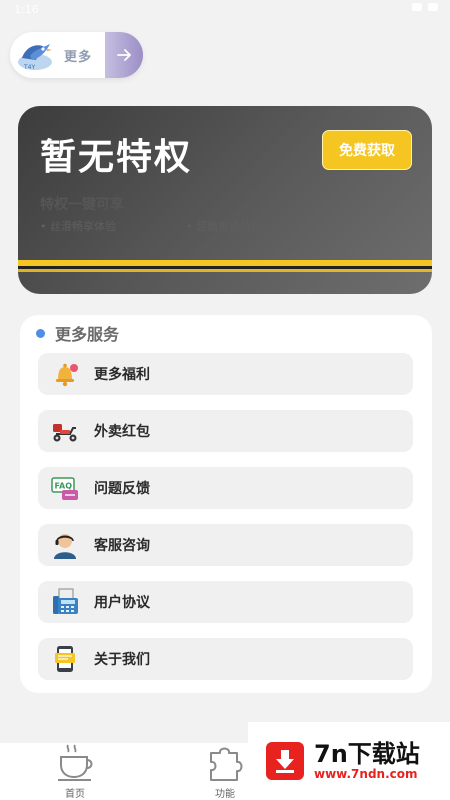 Image resolution: width=450 pixels, height=800 pixels. What do you see at coordinates (122, 546) in the screenshot?
I see `service-label-support: 客服咨询` at bounding box center [122, 546].